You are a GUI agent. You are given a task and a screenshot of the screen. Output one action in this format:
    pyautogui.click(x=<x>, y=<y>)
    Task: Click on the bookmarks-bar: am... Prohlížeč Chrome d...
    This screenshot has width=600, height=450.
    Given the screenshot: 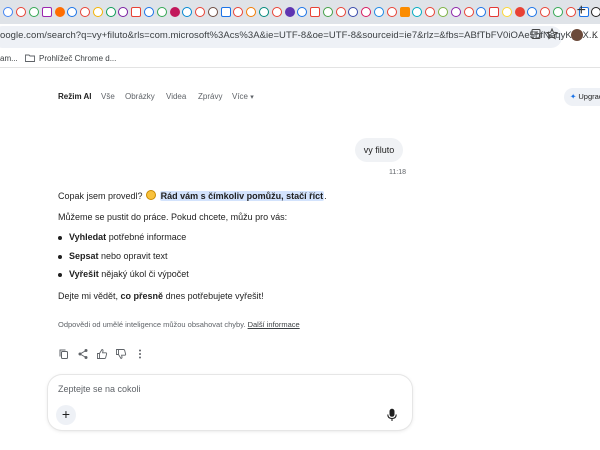 What is the action you would take?
    pyautogui.click(x=300, y=59)
    